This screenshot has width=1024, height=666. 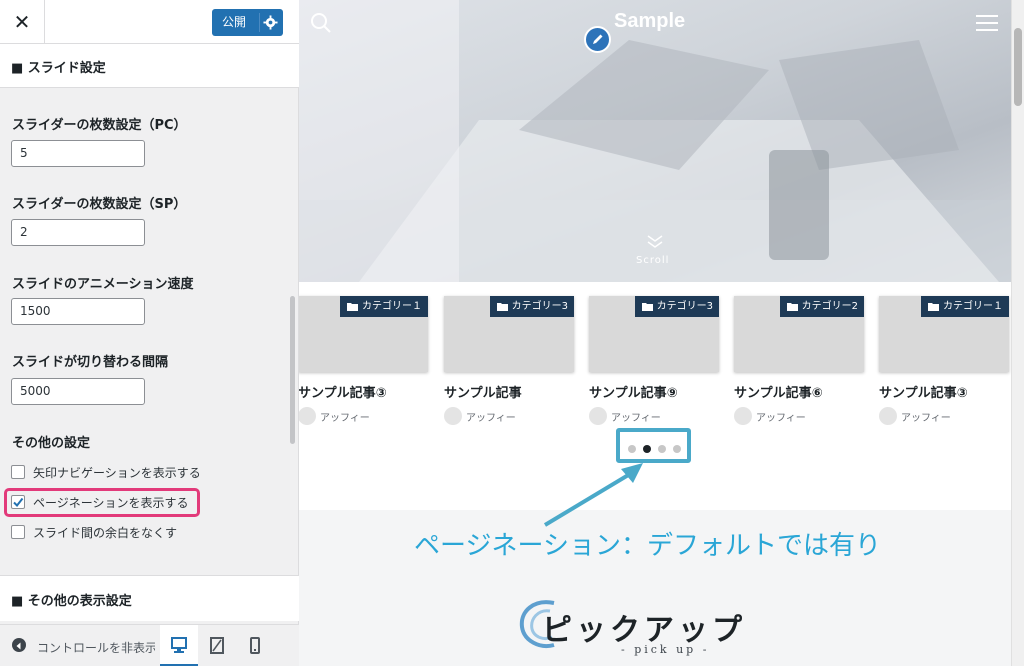 I want to click on pagination-dot-active, so click(x=647, y=449).